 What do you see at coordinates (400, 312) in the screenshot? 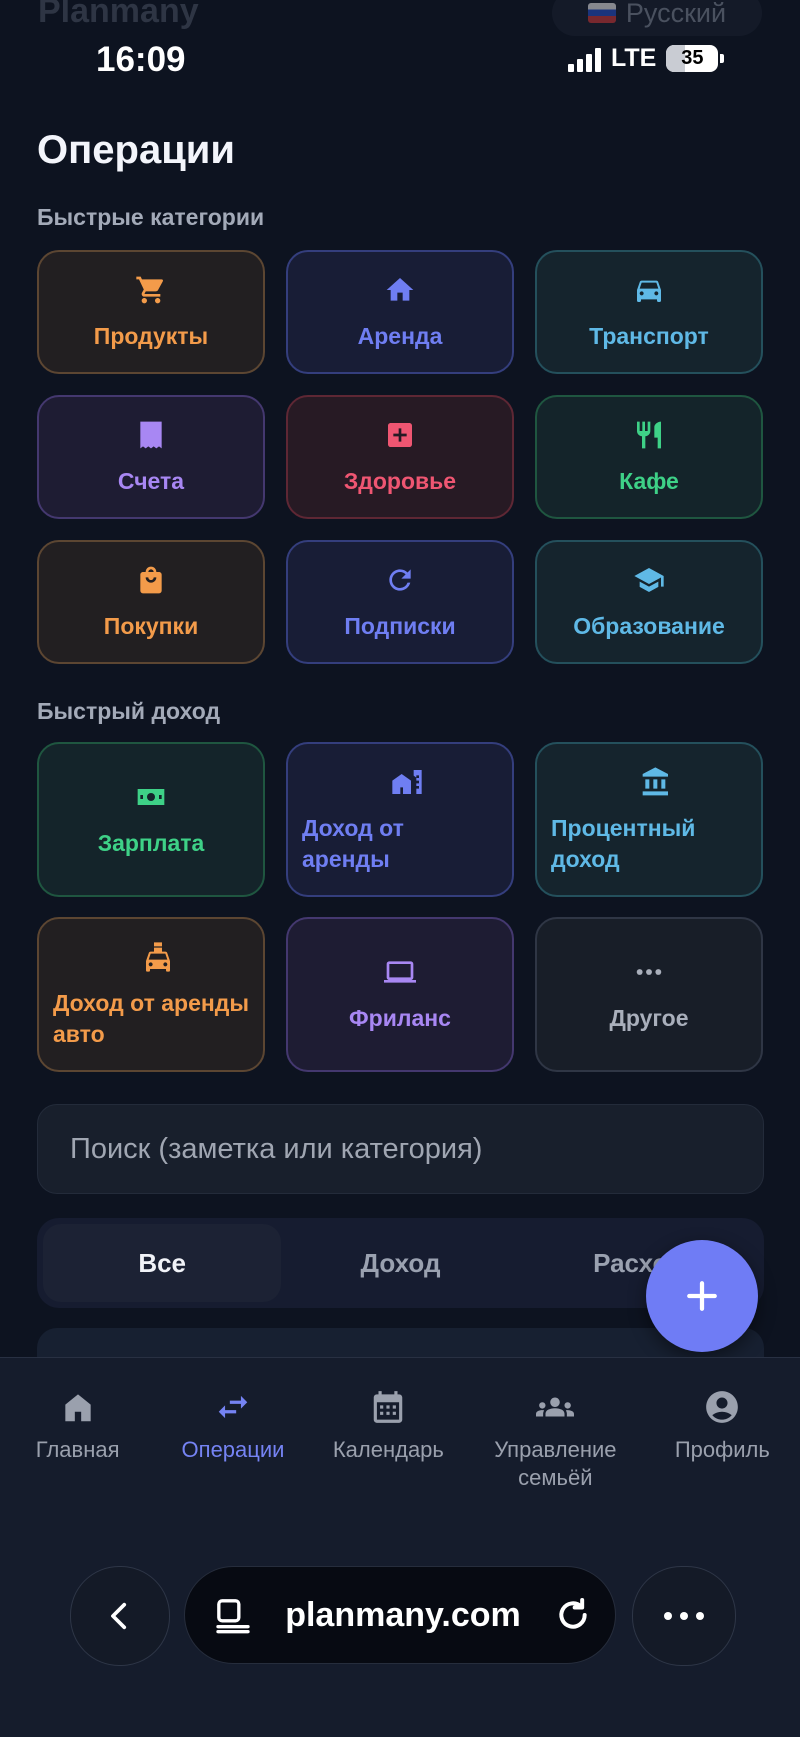
I see `category-rent-button: Аренда` at bounding box center [400, 312].